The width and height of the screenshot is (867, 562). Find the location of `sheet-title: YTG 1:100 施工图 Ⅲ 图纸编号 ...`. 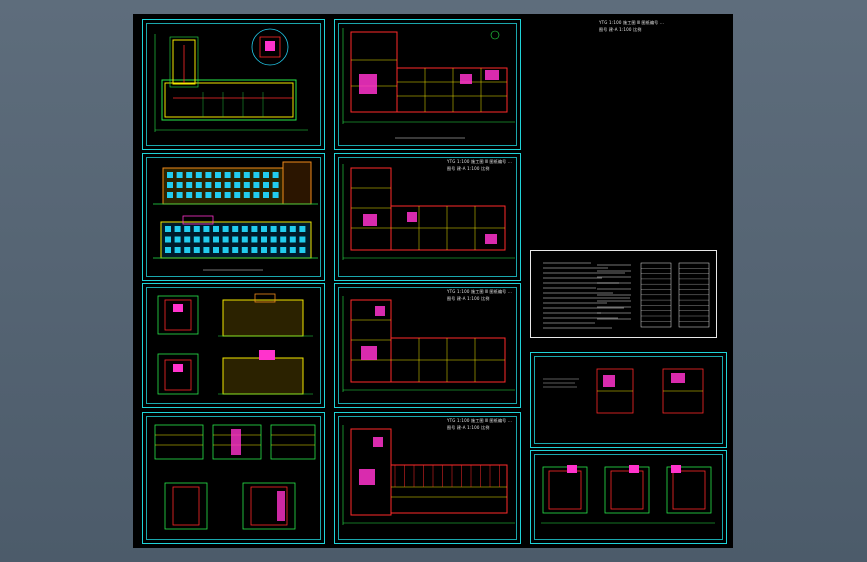

sheet-title: YTG 1:100 施工图 Ⅲ 图纸编号 ... is located at coordinates (632, 22).